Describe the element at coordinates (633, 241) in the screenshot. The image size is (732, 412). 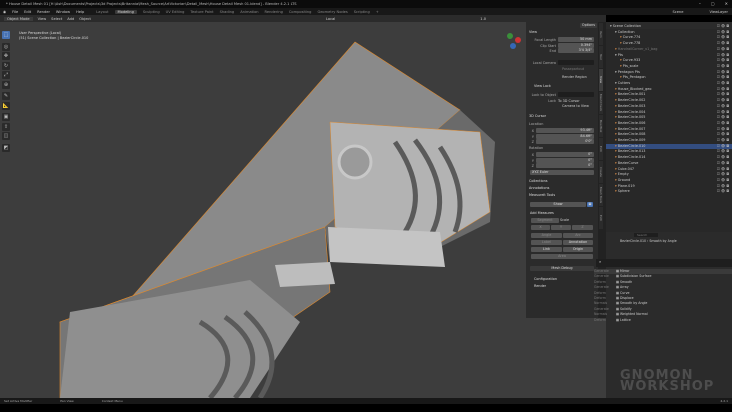
I see `breadcrumb-object: BezierCircle.010` at that location.